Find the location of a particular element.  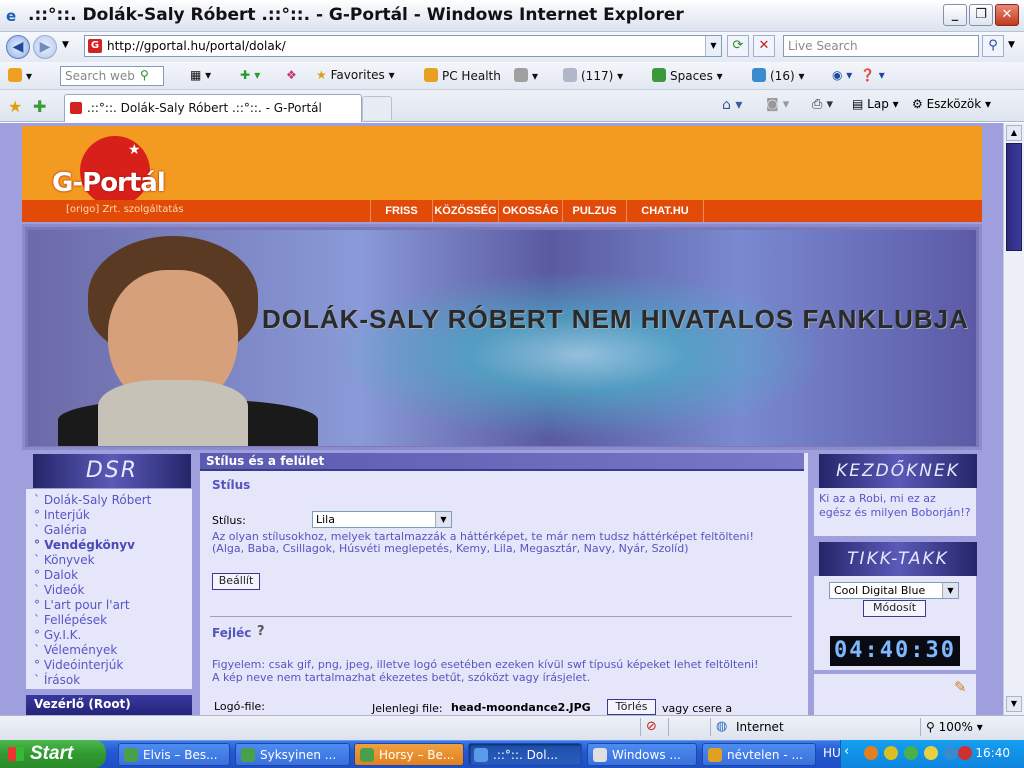

scroll-up-icon: ▲ is located at coordinates (1014, 133).